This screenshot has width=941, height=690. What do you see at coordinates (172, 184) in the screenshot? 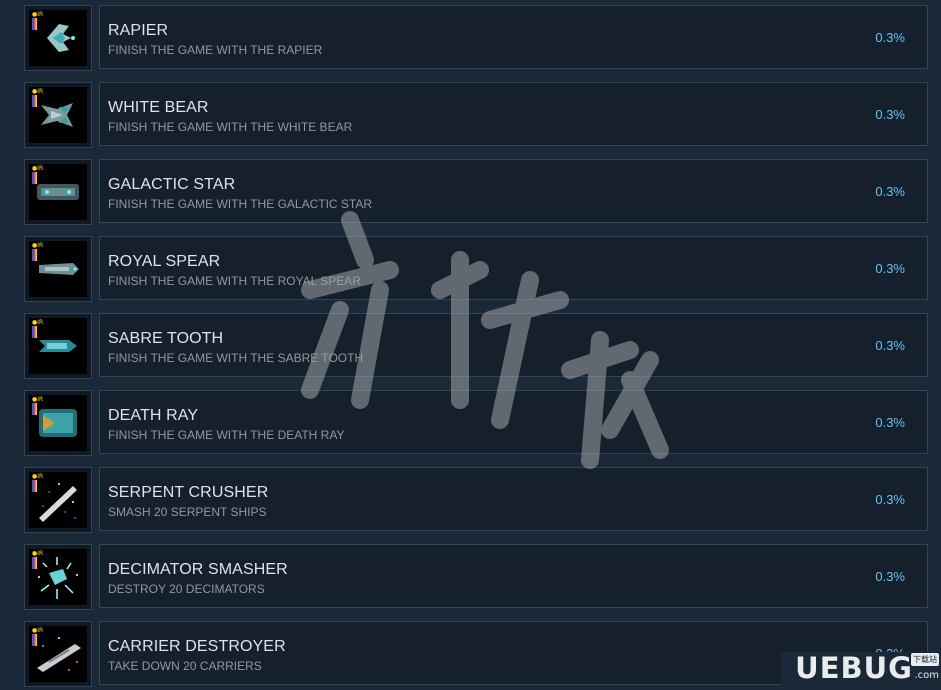
I see `achievement-title: GALACTIC STAR` at bounding box center [172, 184].